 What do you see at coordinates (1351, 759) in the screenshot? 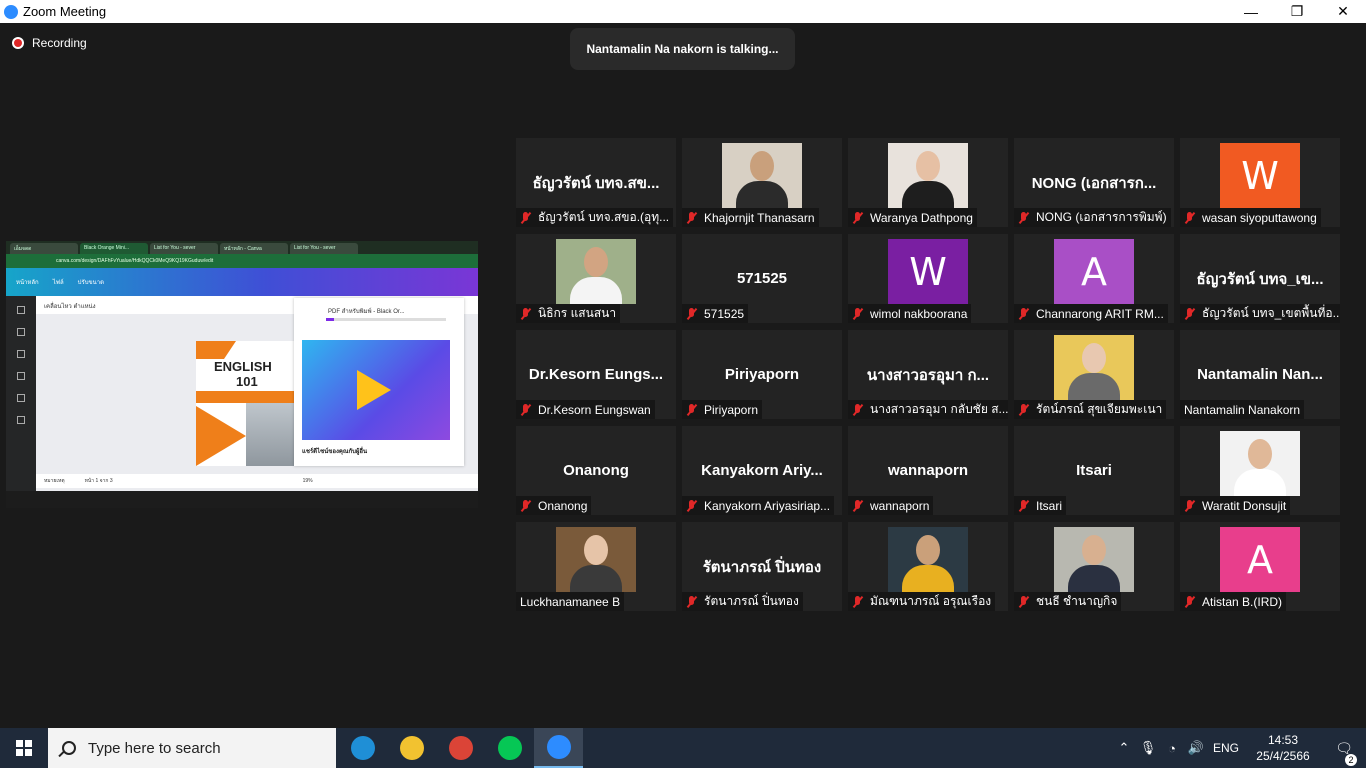
I see `notification-badge: 2` at bounding box center [1351, 759].